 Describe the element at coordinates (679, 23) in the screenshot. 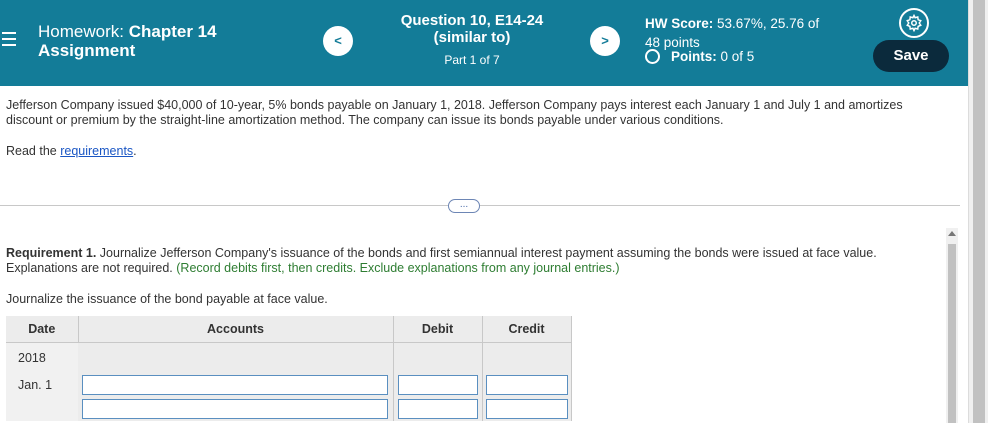

I see `hw-score-label: HW Score:` at that location.